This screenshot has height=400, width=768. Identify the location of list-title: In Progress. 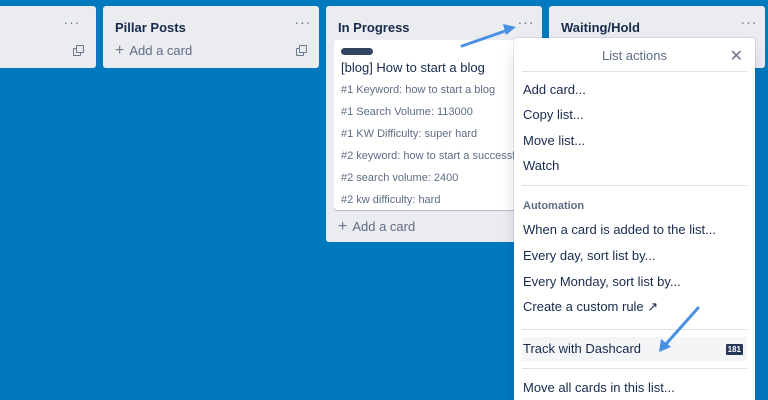
(374, 27).